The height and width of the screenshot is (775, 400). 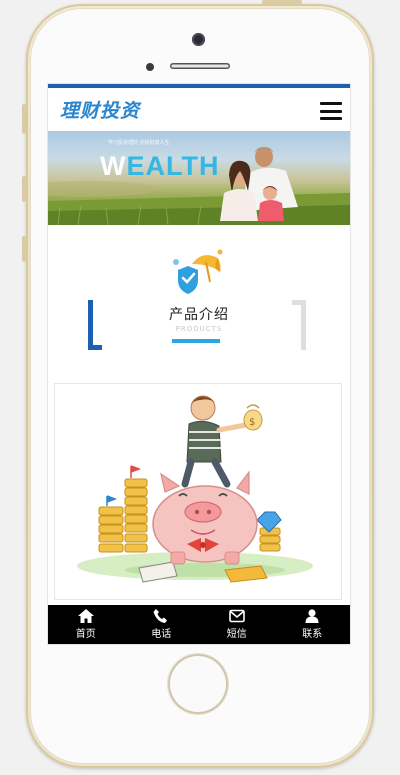 I want to click on section-subtitle: PRODUCTS, so click(x=199, y=329).